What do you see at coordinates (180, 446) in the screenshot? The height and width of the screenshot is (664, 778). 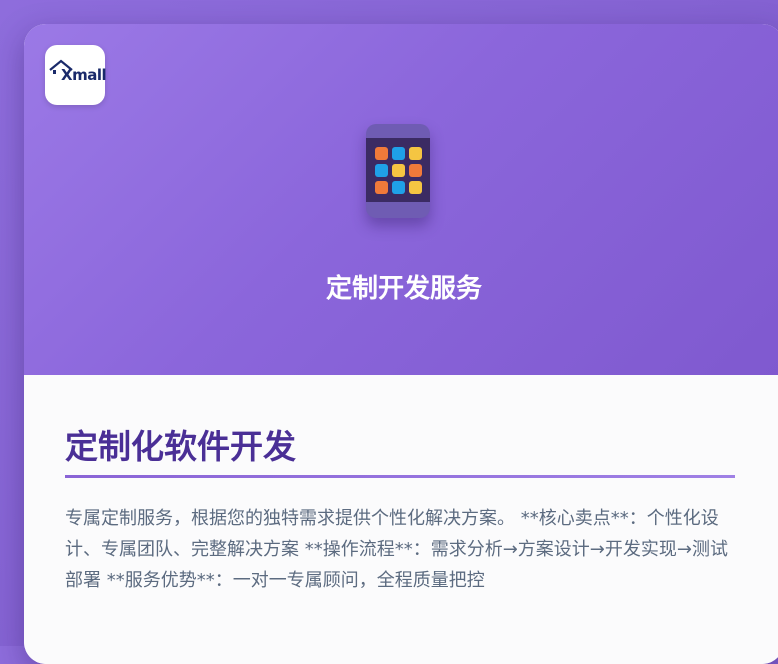 I see `section-title: 定制化软件开发` at bounding box center [180, 446].